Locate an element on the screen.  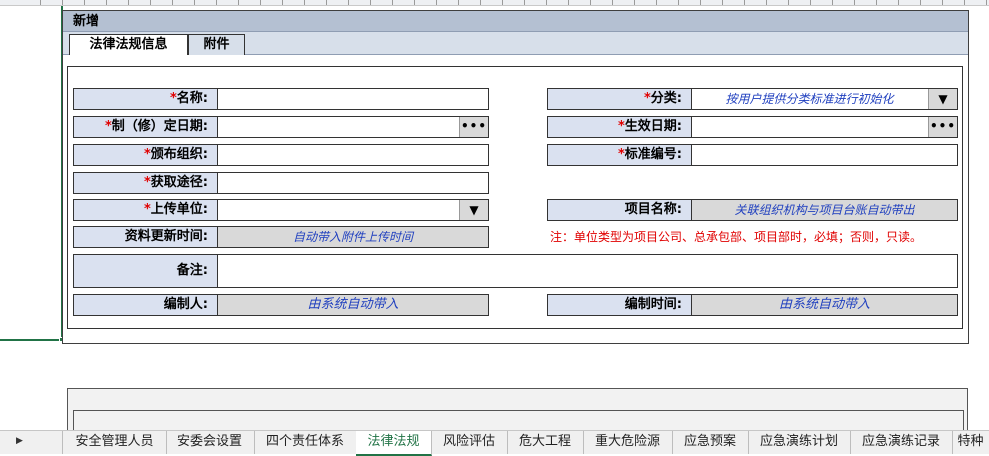
standard-no-input is located at coordinates (824, 155).